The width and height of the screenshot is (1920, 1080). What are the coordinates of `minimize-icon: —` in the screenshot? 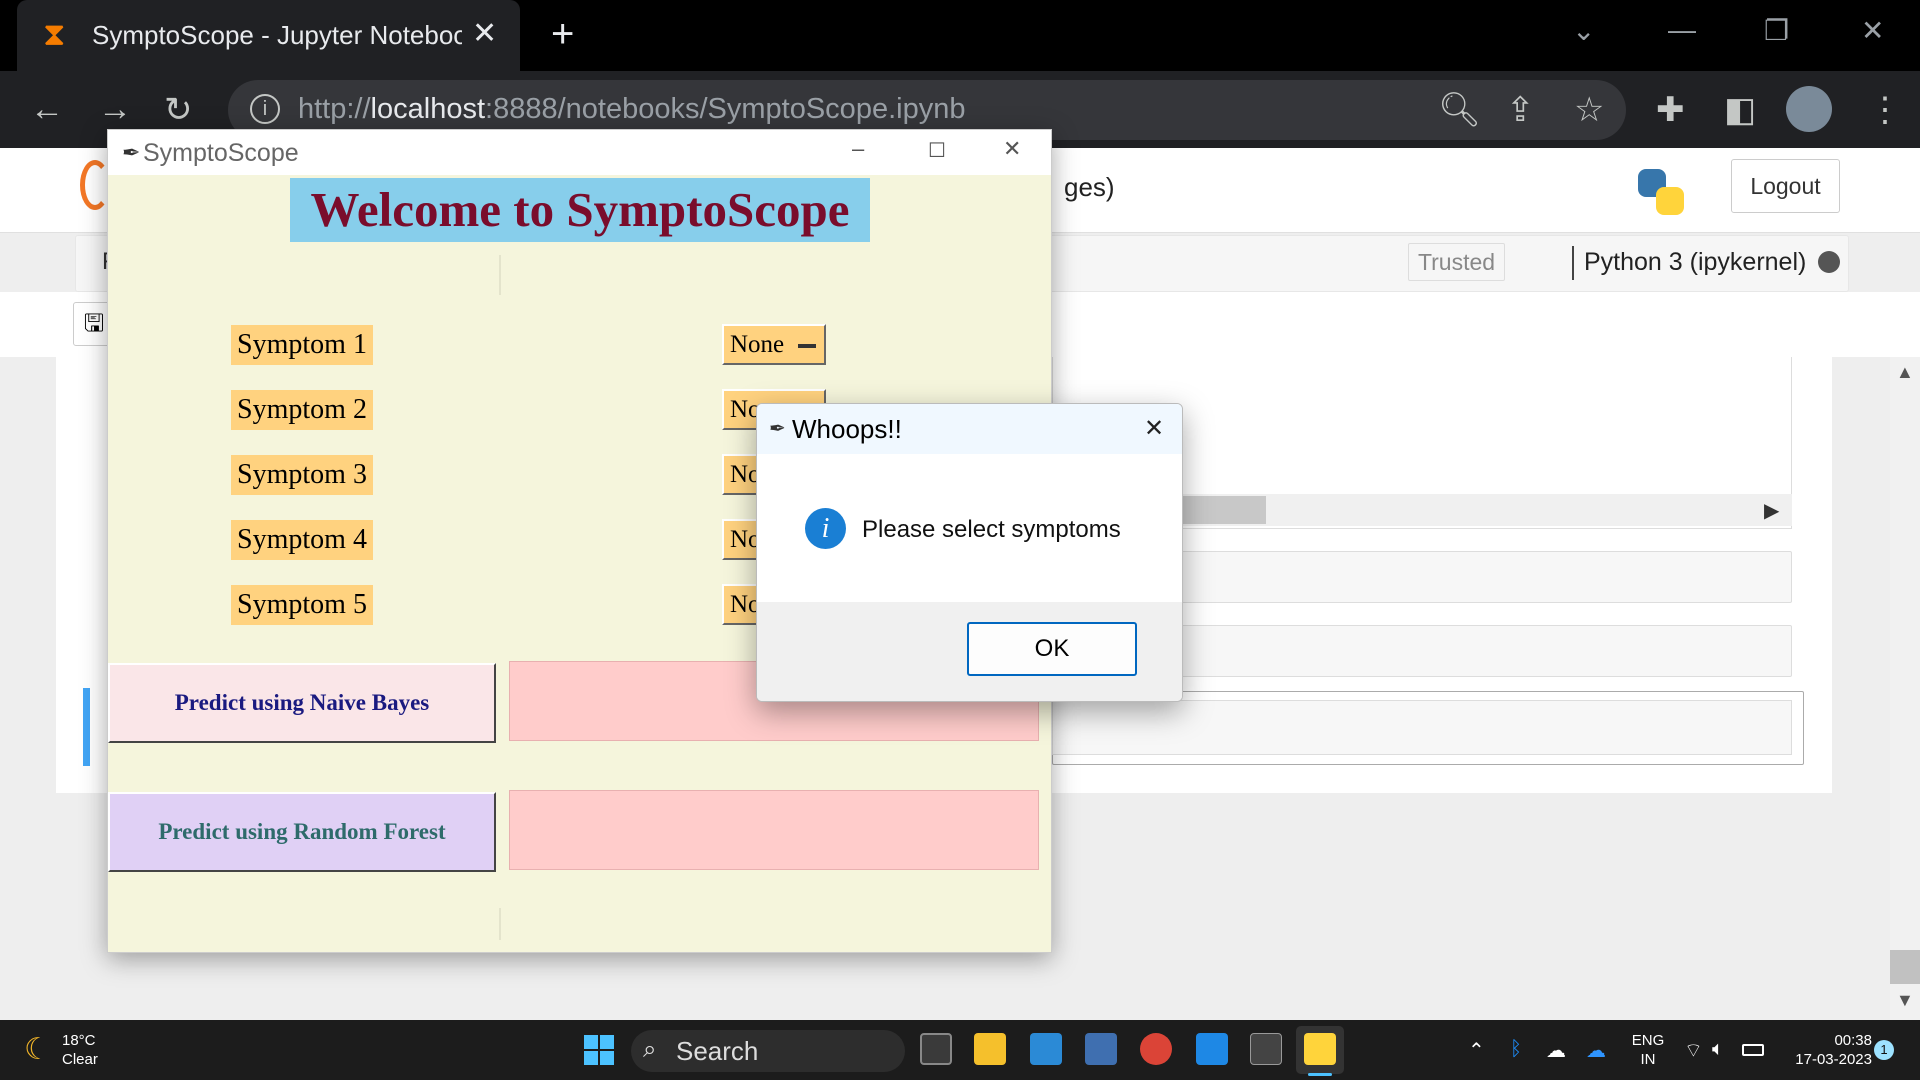 It's located at (1682, 30).